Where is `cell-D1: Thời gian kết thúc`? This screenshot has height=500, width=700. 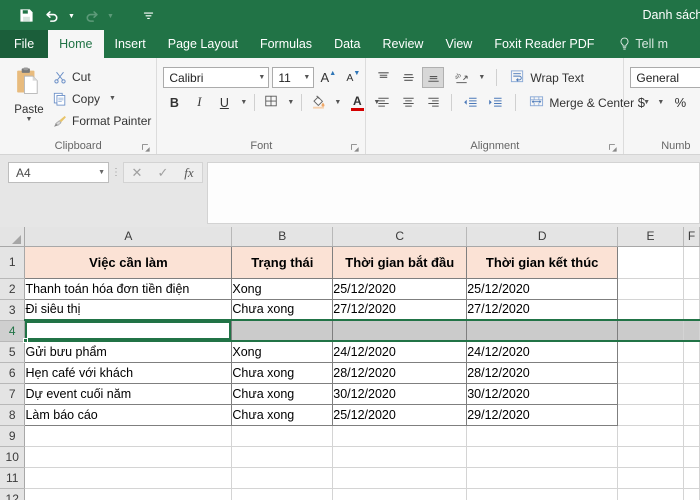 cell-D1: Thời gian kết thúc is located at coordinates (542, 262).